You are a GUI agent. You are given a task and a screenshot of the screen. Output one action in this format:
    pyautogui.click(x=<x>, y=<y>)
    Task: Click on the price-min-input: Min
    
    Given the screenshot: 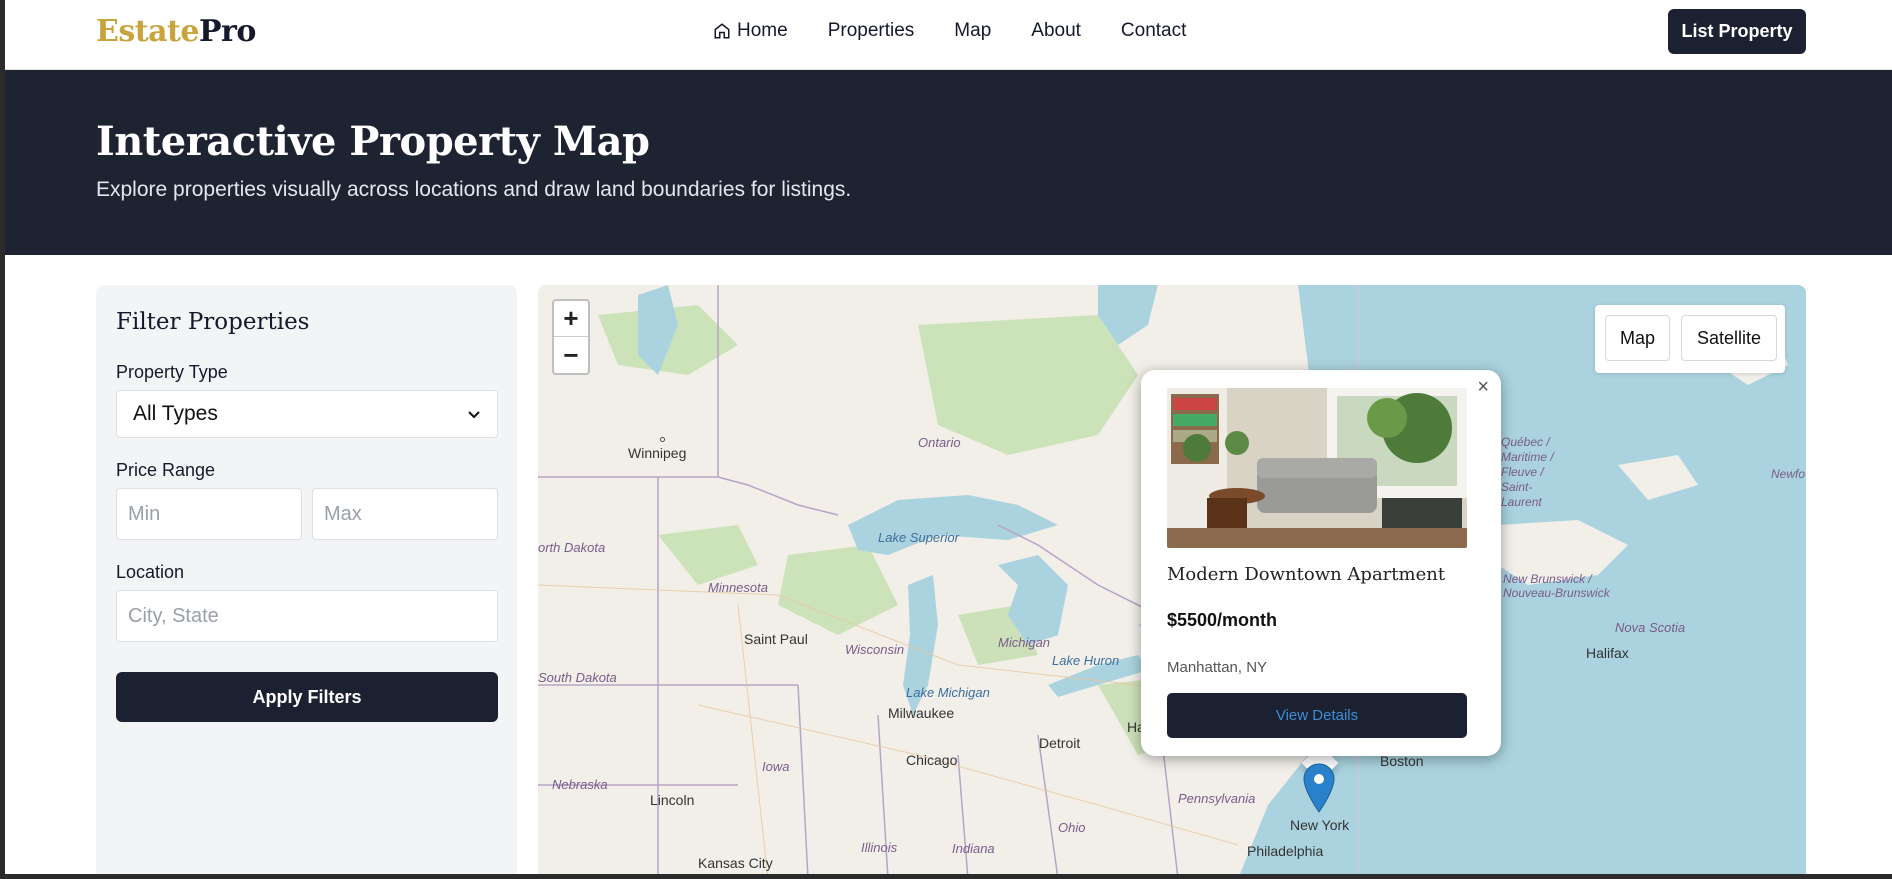 What is the action you would take?
    pyautogui.click(x=209, y=514)
    